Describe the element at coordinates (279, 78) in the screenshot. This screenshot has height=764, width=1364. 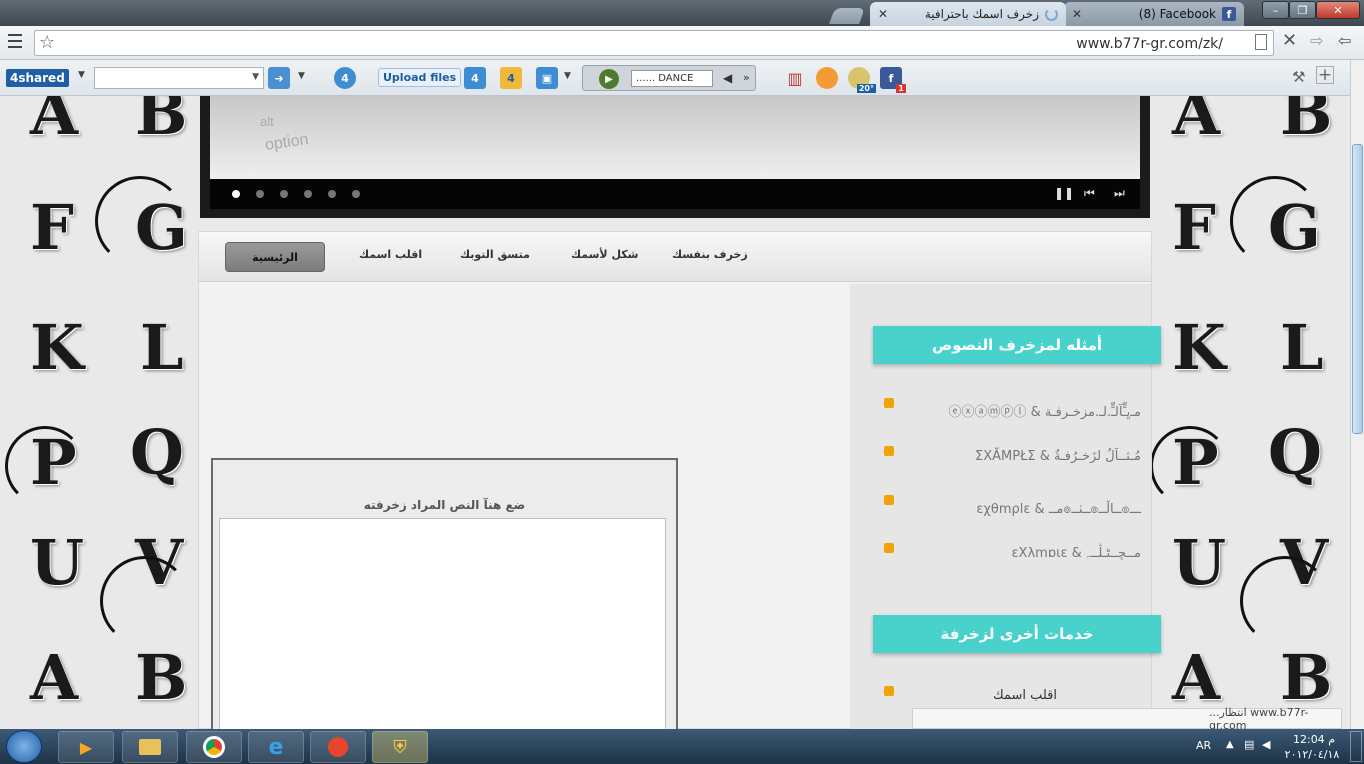
I see `search-go-icon: ➜` at that location.